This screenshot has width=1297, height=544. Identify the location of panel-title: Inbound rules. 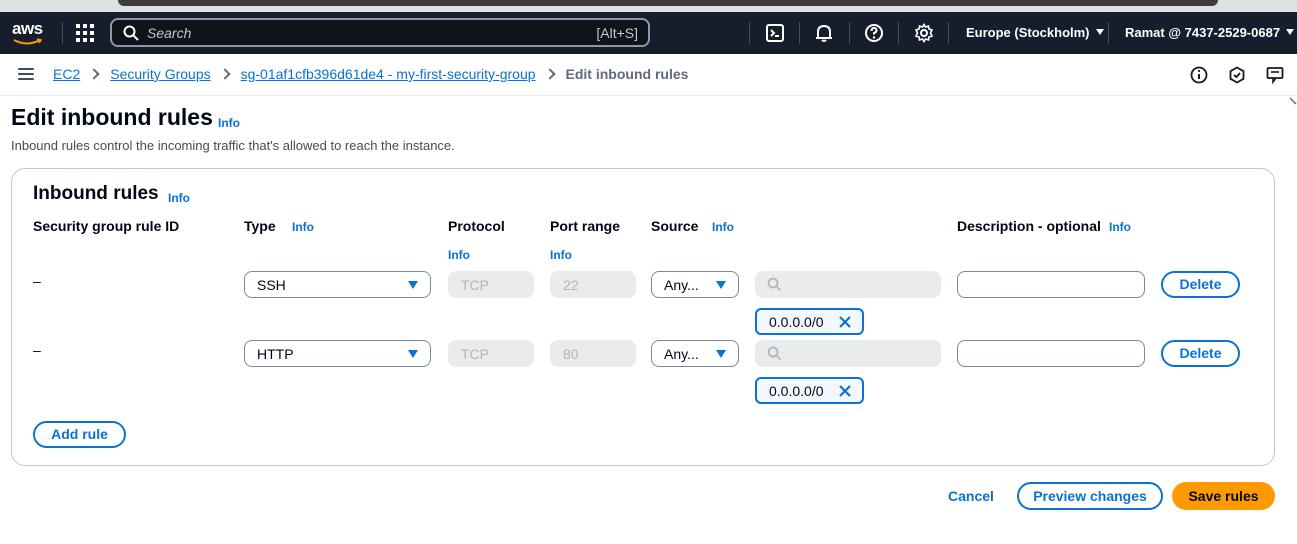
(96, 193).